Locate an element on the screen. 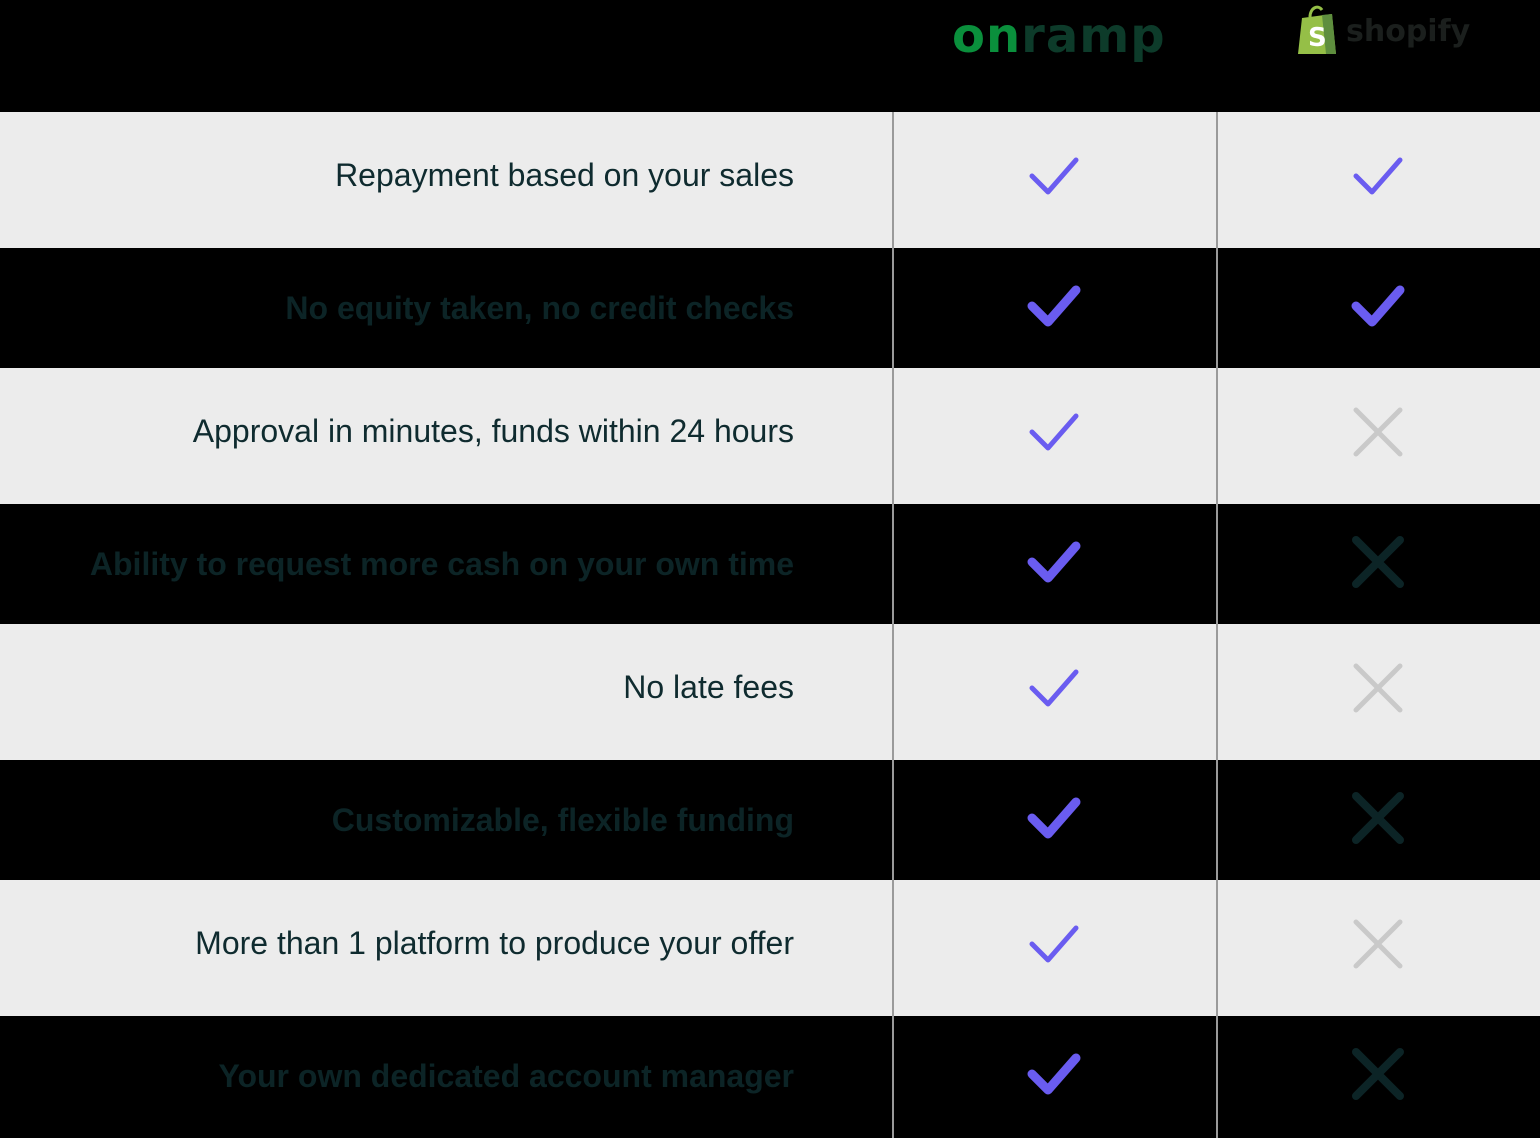  column-divider-onramp is located at coordinates (893, 625).